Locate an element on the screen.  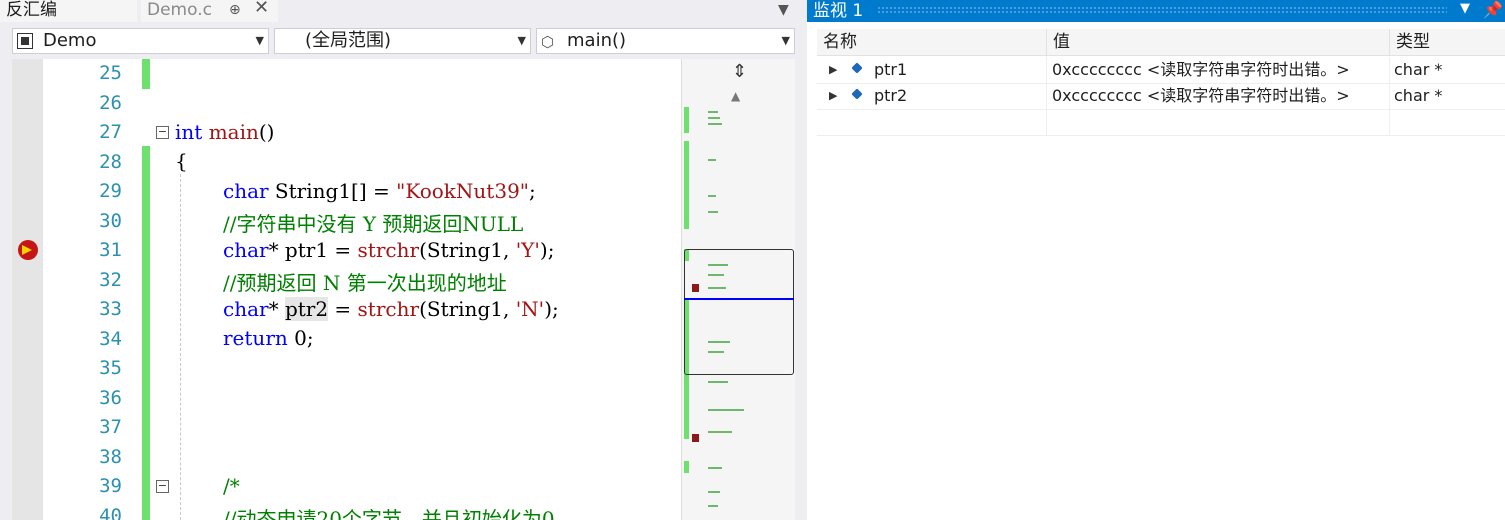
tab-demo-c: Demo.c ⊕ ✕ is located at coordinates (209, 11).